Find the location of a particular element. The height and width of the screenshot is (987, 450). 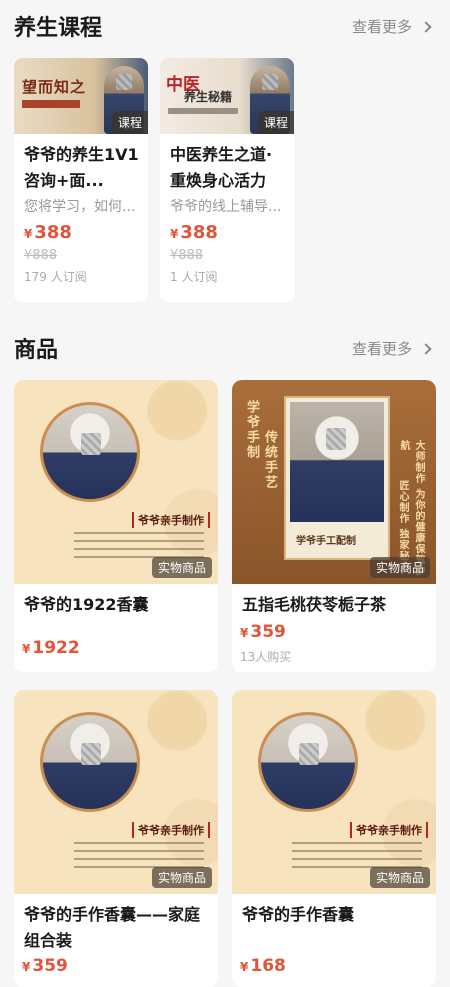

product-image-vertical-text: 传统手艺 is located at coordinates (269, 460).